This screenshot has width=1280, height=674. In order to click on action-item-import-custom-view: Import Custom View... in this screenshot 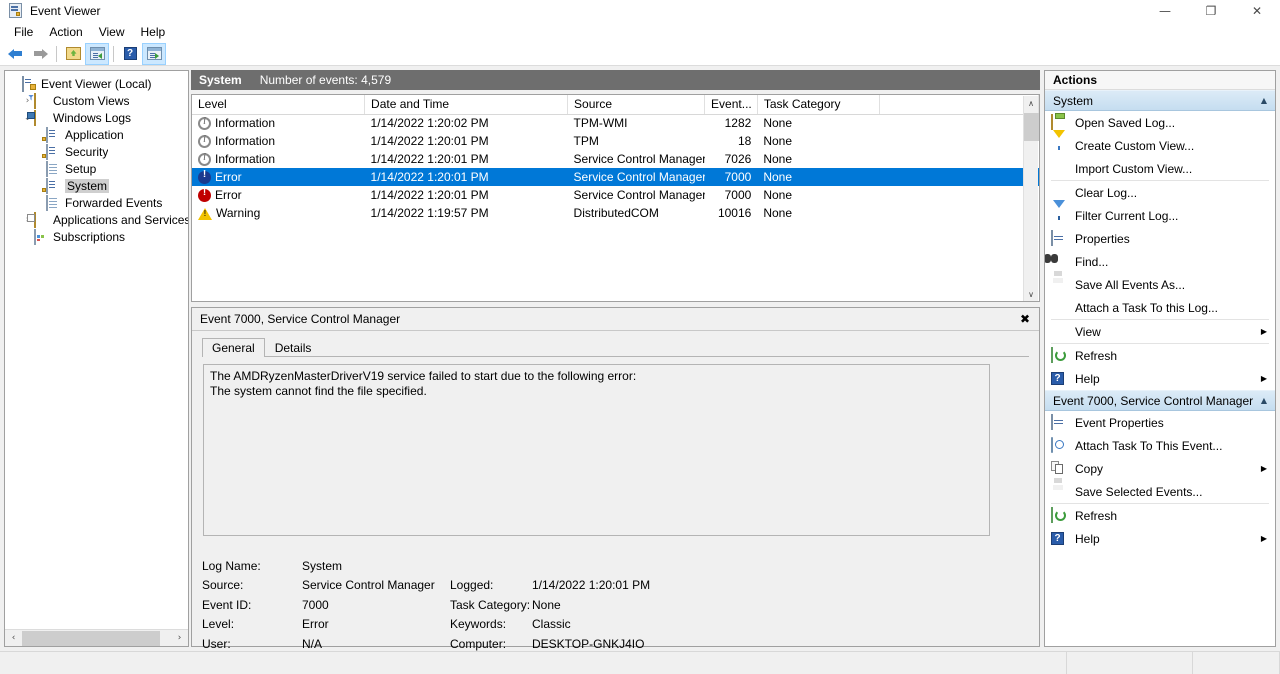, I will do `click(1160, 168)`.